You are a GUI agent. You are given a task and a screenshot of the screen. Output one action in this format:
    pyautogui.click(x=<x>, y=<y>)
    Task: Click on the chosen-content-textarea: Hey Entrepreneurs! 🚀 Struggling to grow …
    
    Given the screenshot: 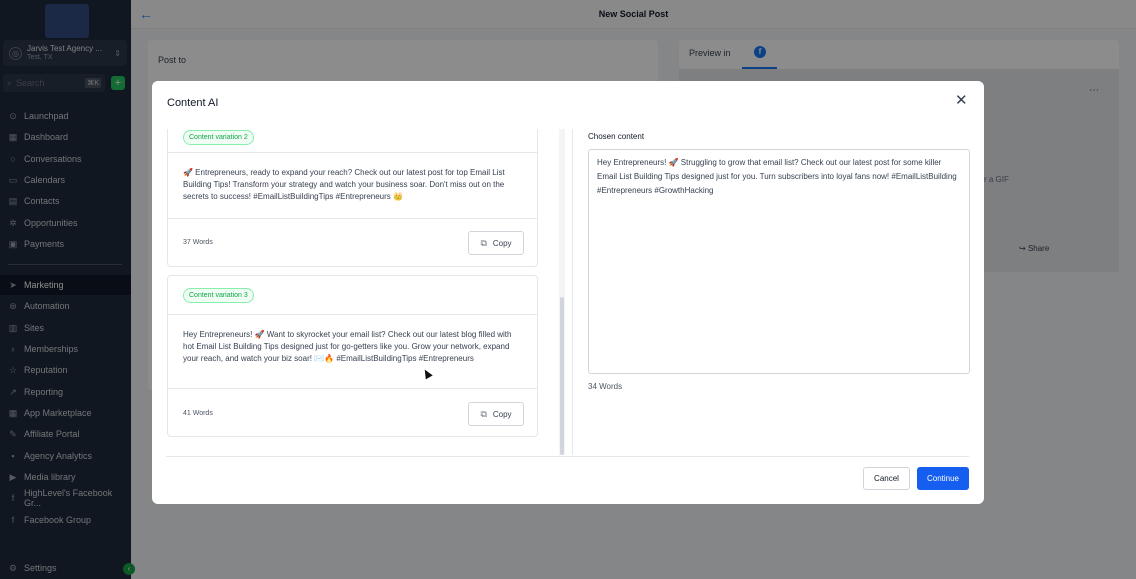 What is the action you would take?
    pyautogui.click(x=779, y=261)
    